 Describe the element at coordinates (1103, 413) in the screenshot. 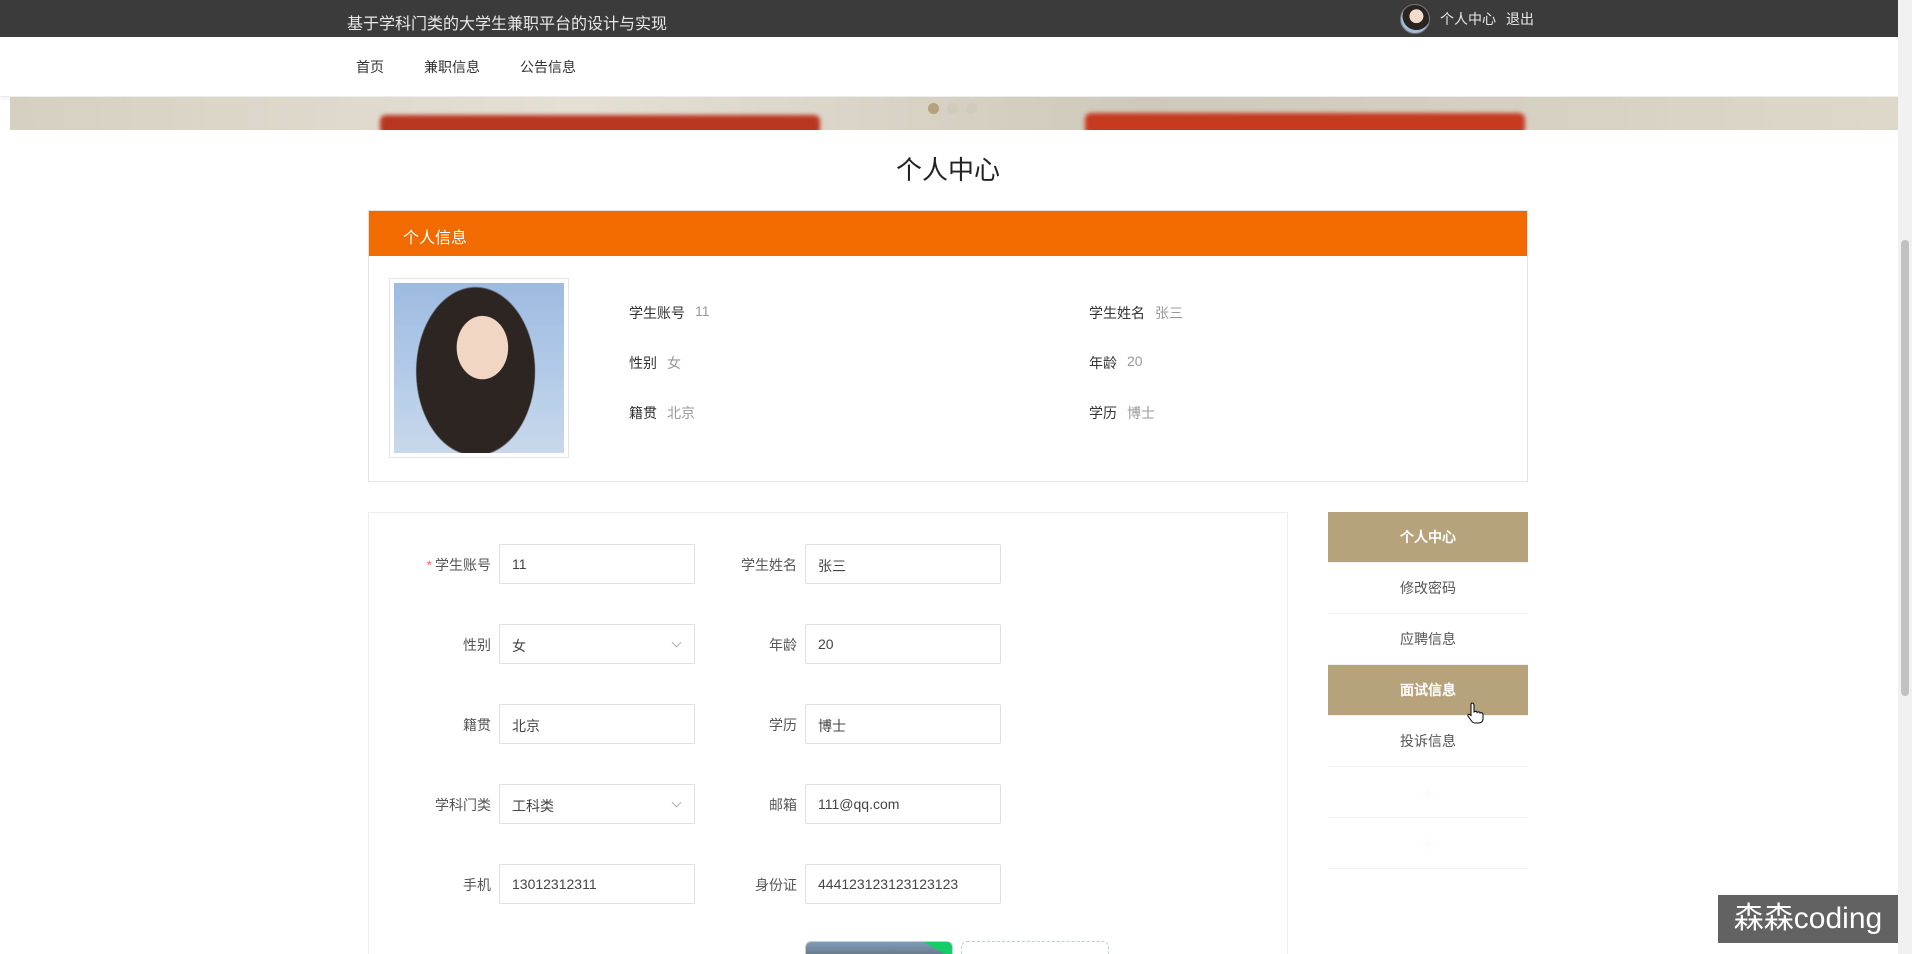

I see `info-label: 学历` at that location.